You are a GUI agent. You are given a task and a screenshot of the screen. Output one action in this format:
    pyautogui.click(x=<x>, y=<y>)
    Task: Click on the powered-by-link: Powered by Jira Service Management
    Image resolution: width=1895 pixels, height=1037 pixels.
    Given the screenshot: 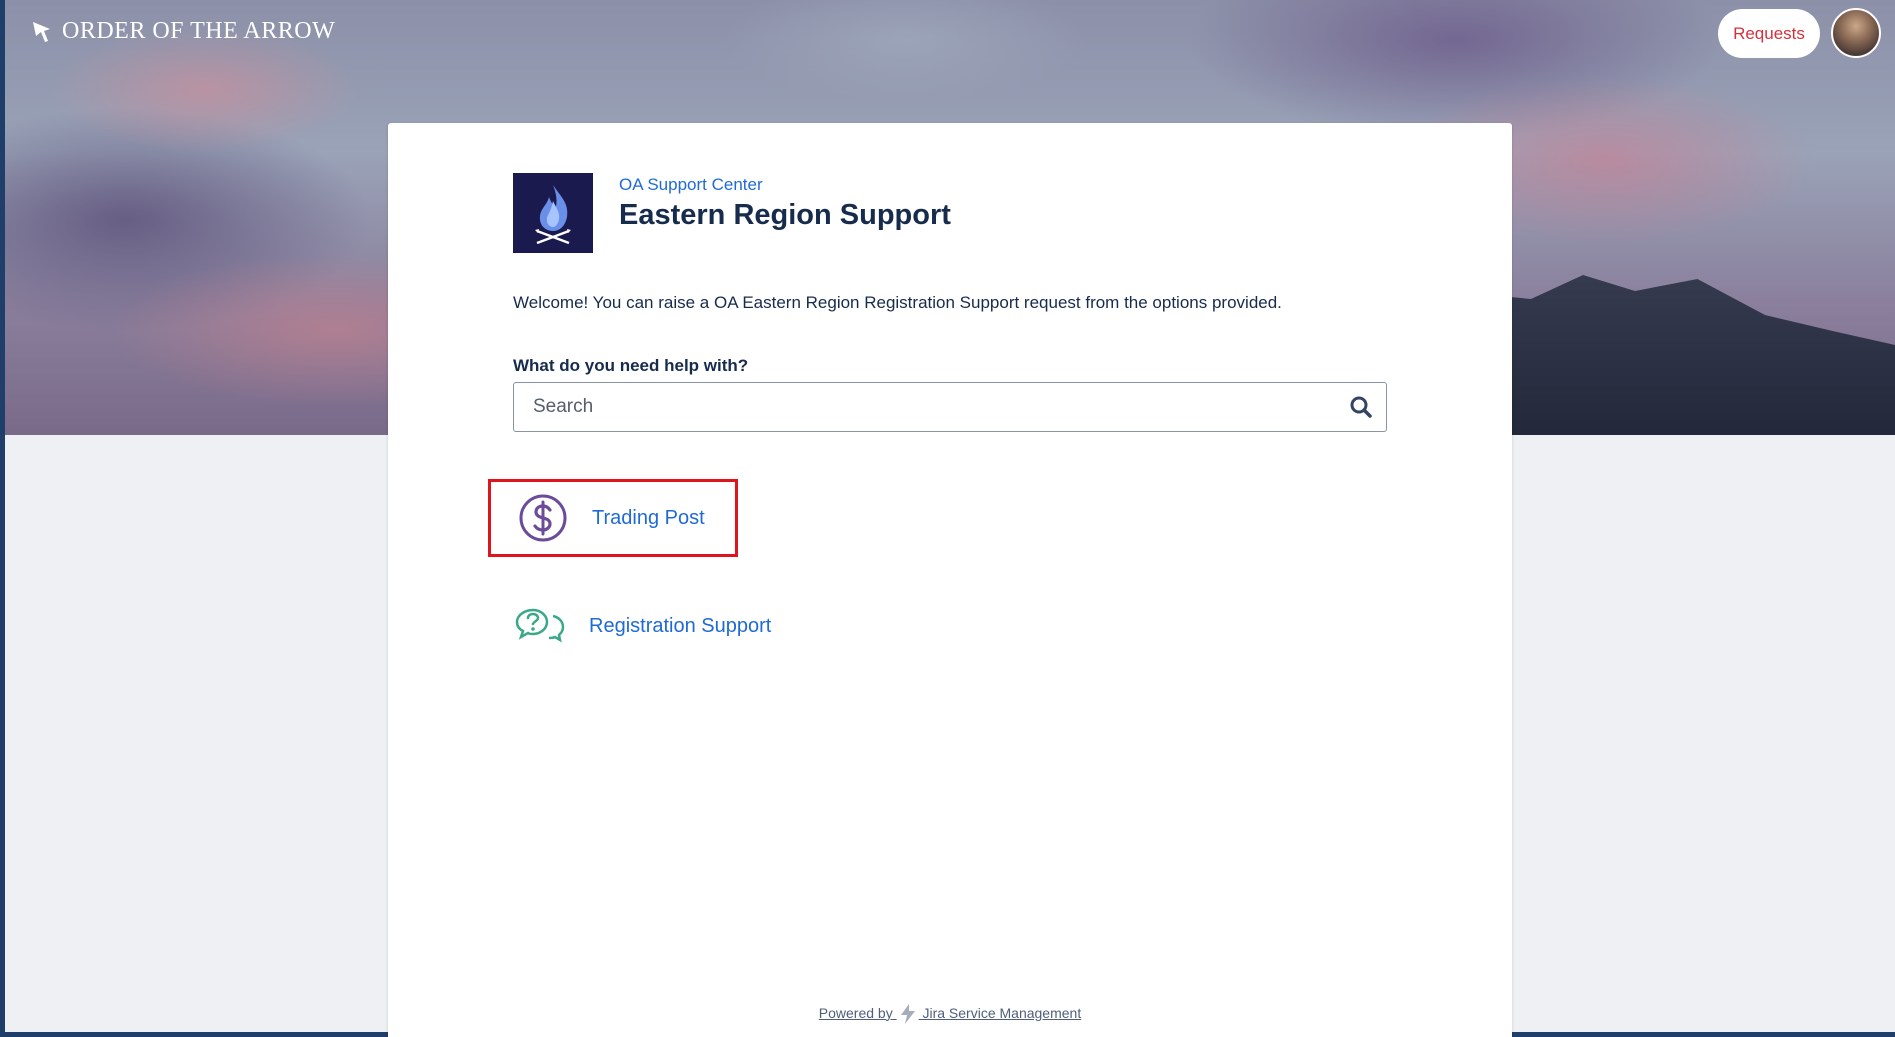 What is the action you would take?
    pyautogui.click(x=950, y=1014)
    